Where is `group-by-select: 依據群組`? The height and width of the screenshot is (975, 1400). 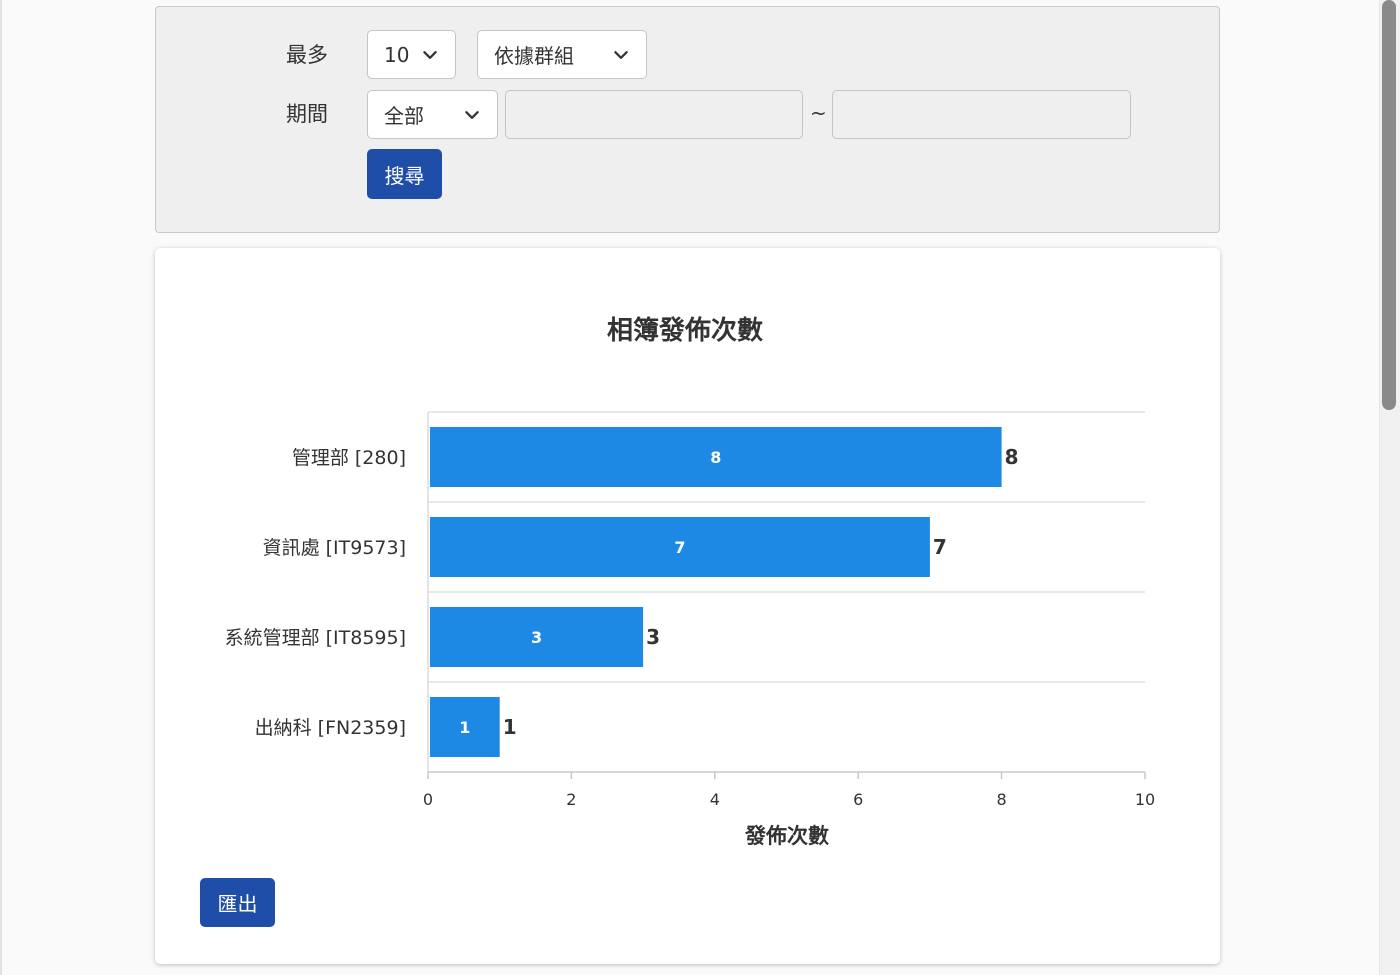
group-by-select: 依據群組 is located at coordinates (562, 54).